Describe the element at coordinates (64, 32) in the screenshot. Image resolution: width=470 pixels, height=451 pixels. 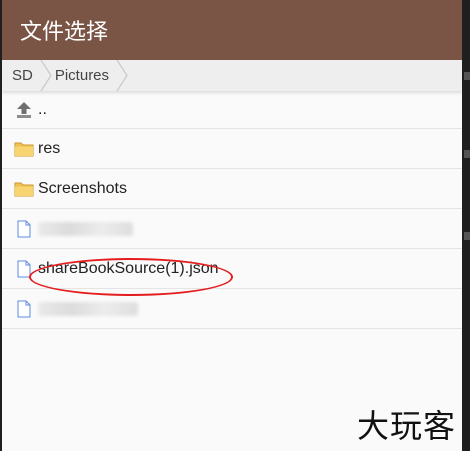
I see `dialog-title: 文件选择` at that location.